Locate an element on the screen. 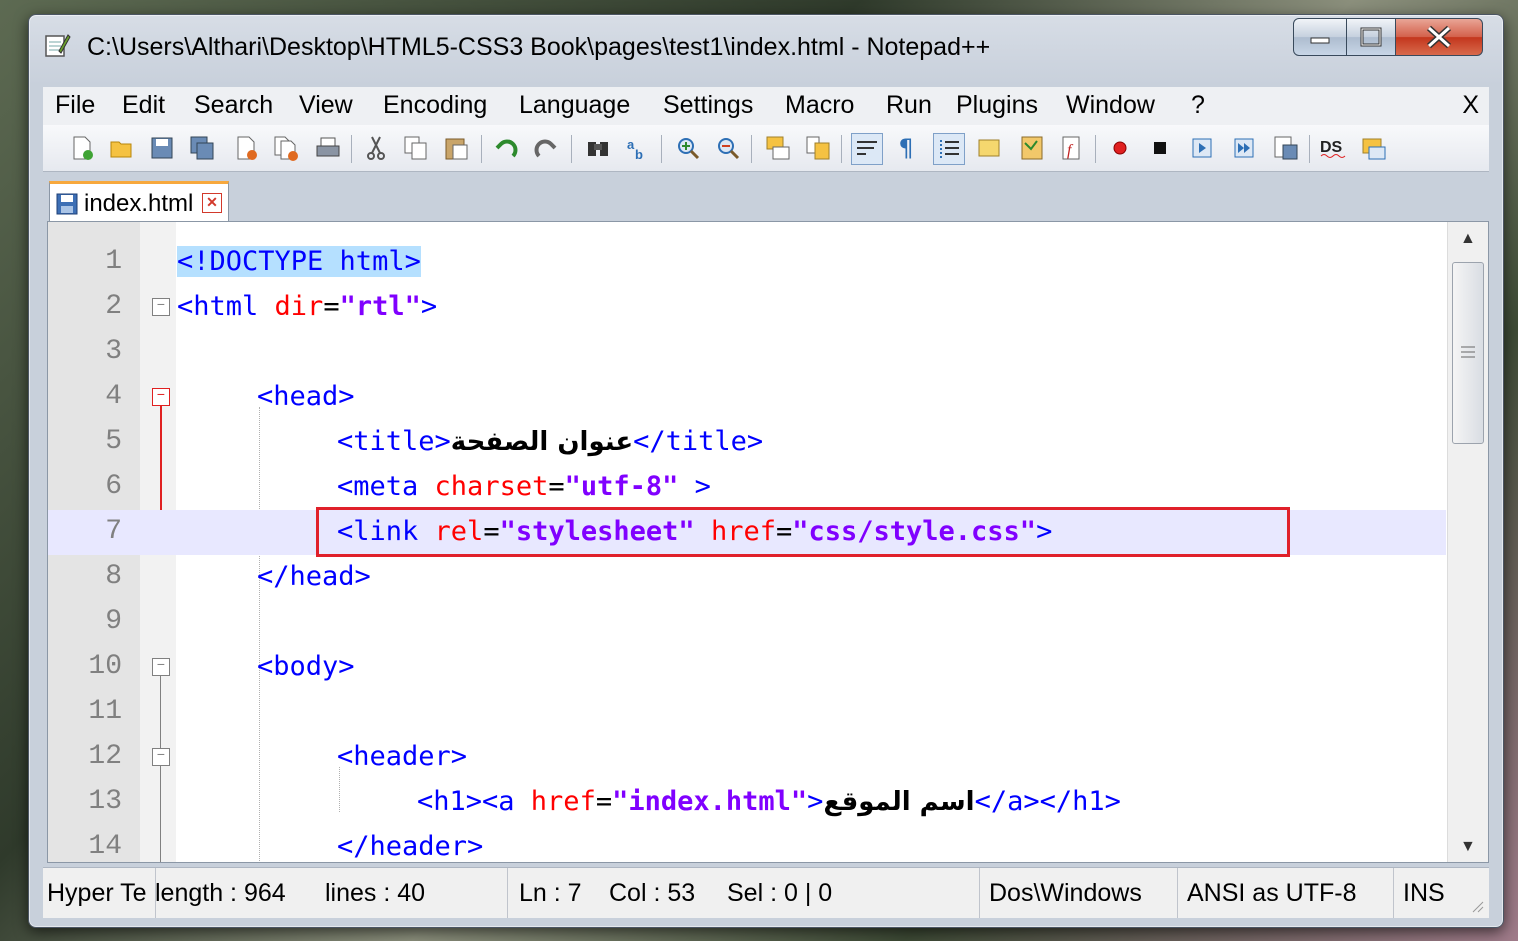 The width and height of the screenshot is (1518, 941). menu-edit: Edit is located at coordinates (143, 105).